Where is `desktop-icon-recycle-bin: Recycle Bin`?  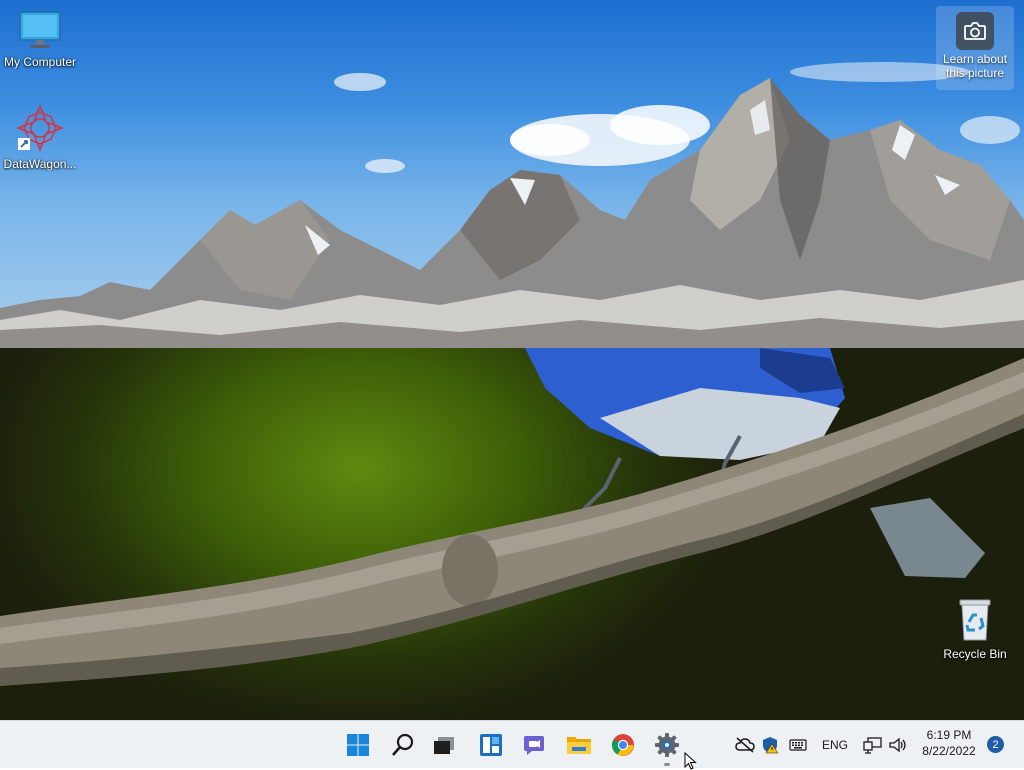 desktop-icon-recycle-bin: Recycle Bin is located at coordinates (975, 628).